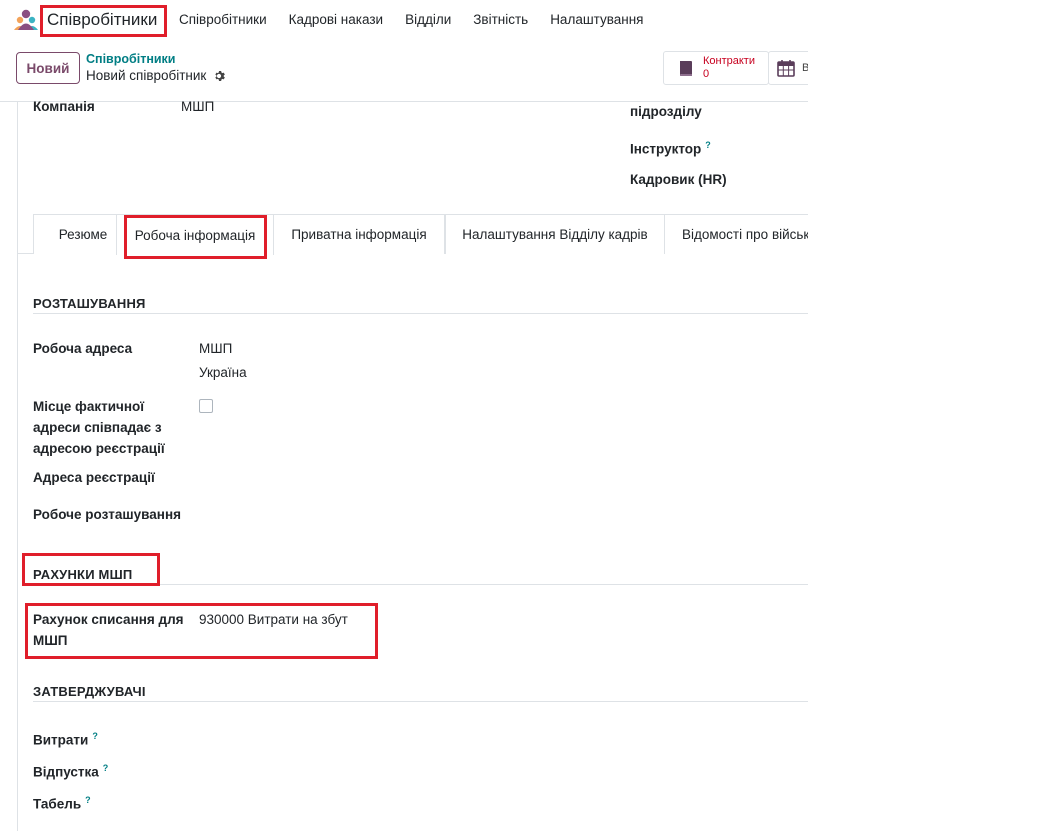 The width and height of the screenshot is (1047, 831). I want to click on timeoff-approver-label-text: Відпустка, so click(66, 772).